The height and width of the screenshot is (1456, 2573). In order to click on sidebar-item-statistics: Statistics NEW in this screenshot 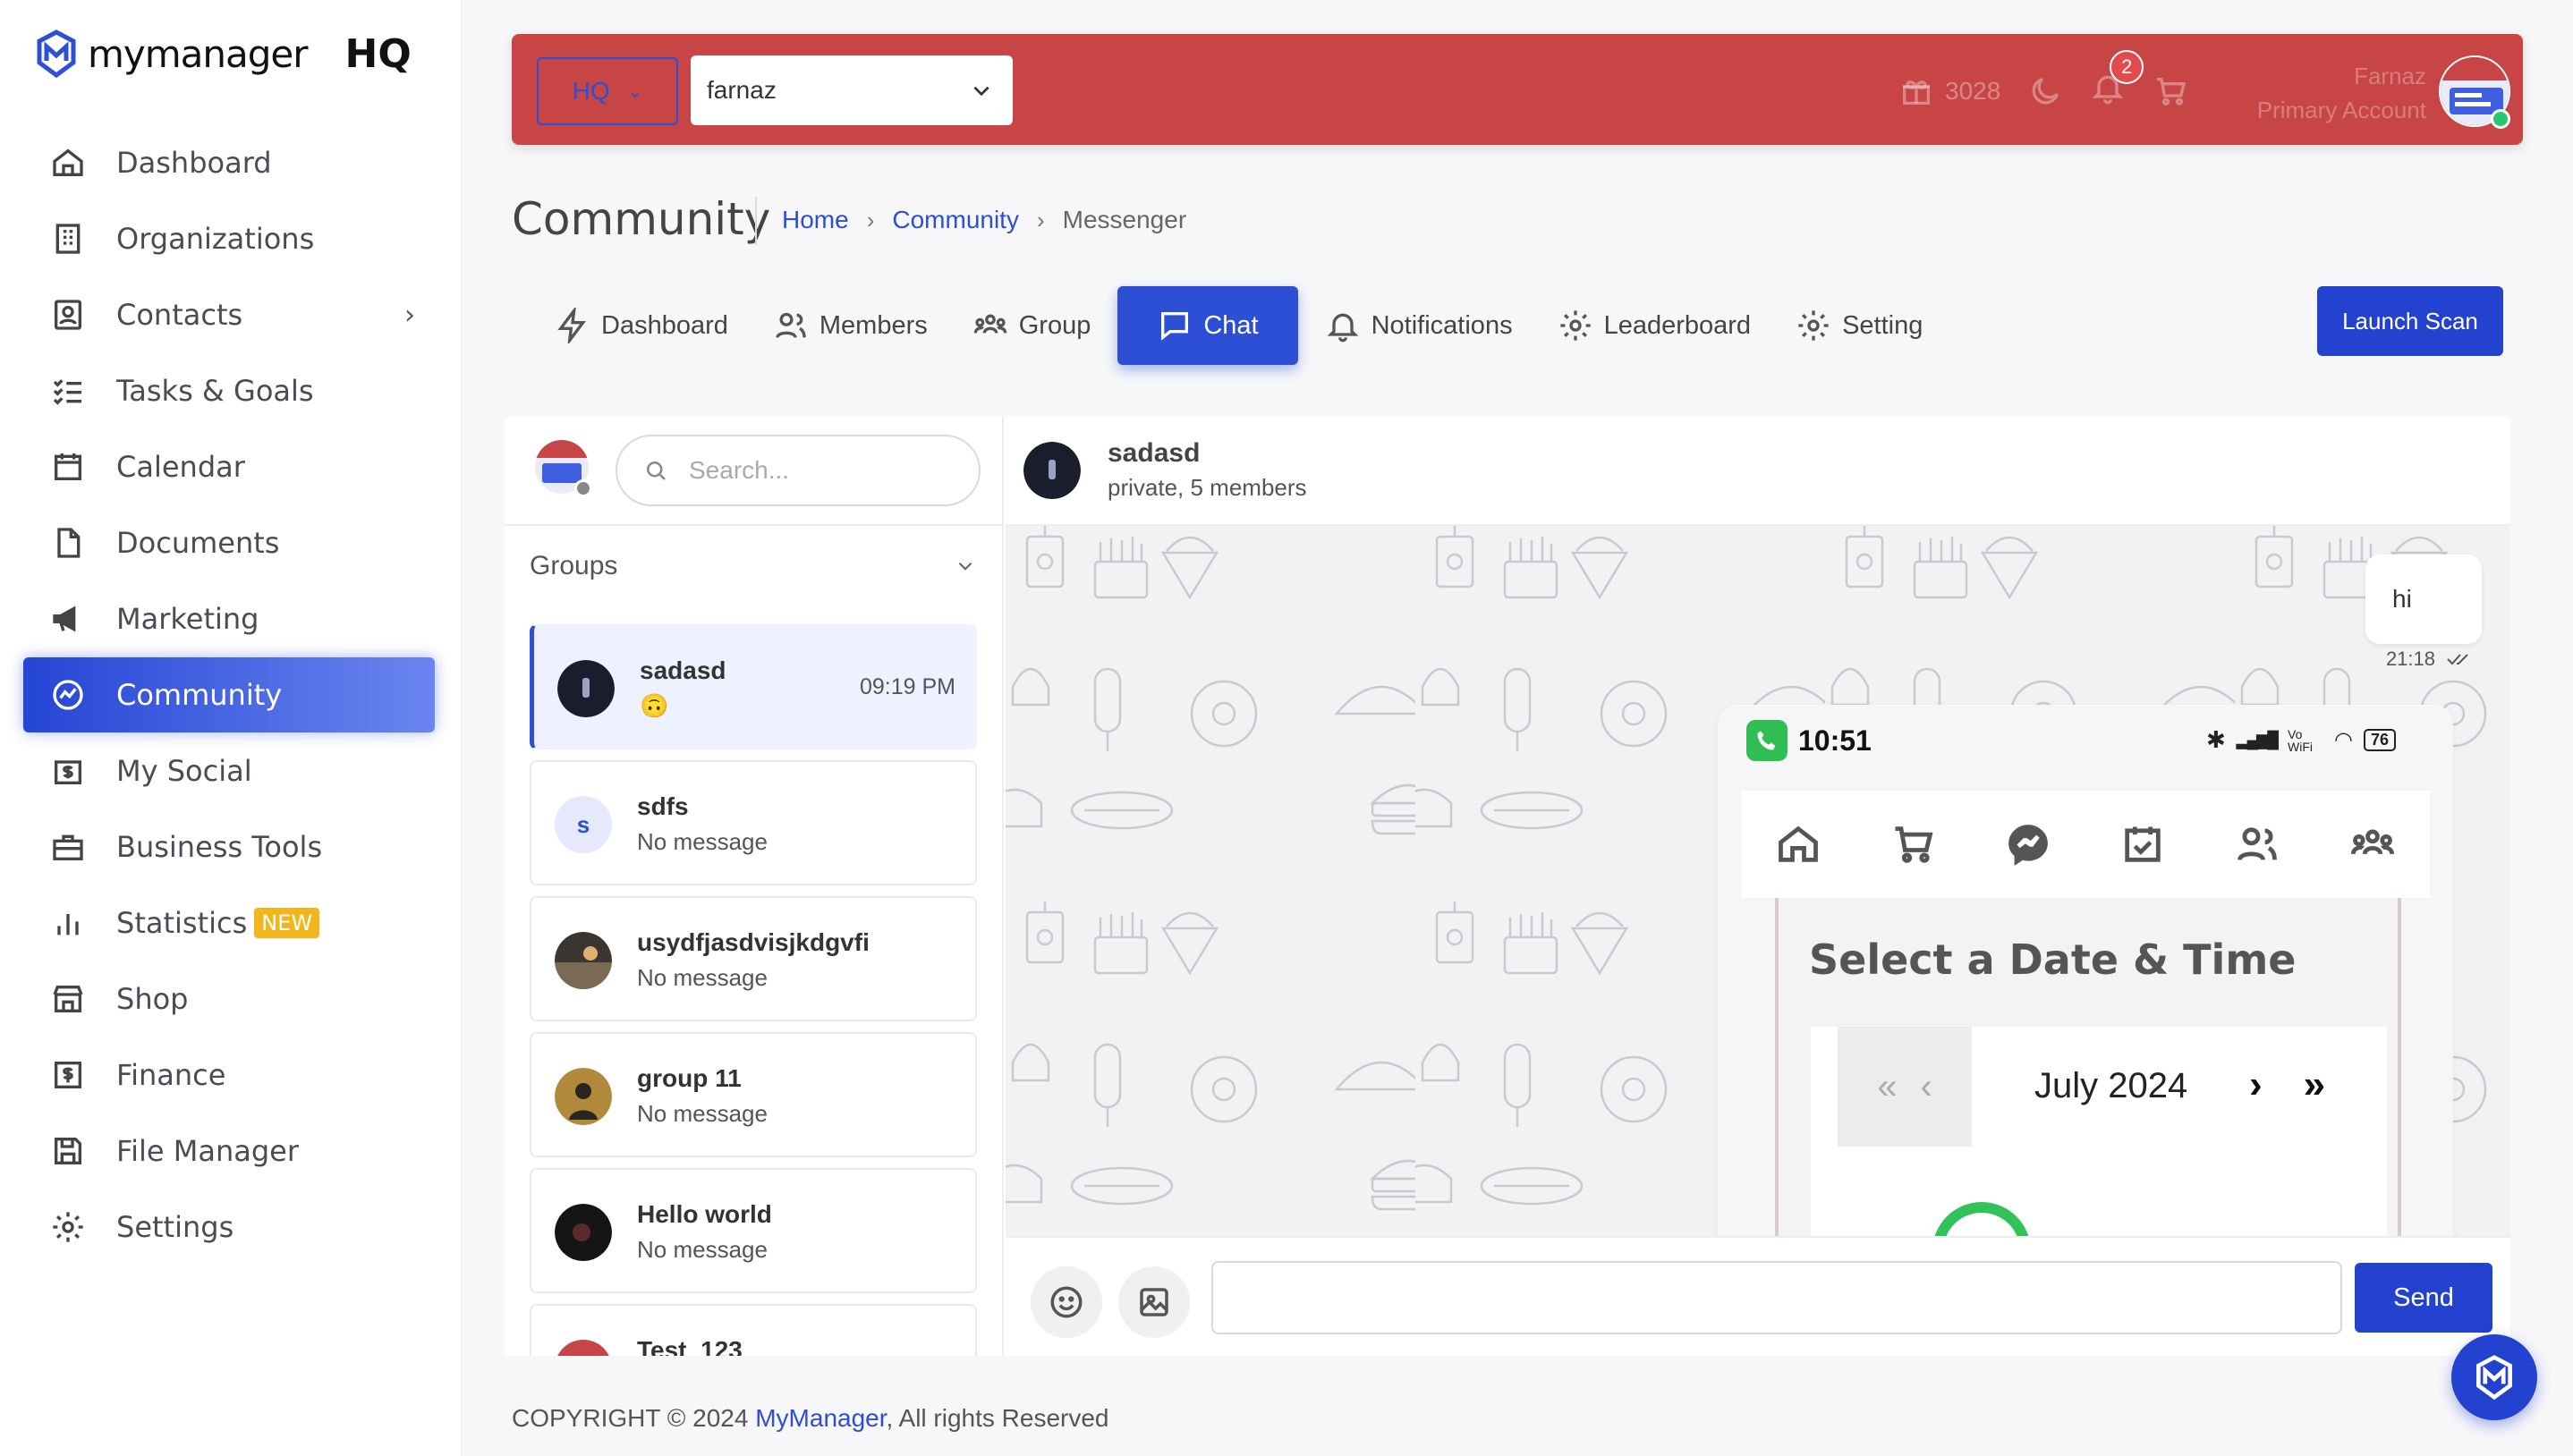, I will do `click(229, 923)`.